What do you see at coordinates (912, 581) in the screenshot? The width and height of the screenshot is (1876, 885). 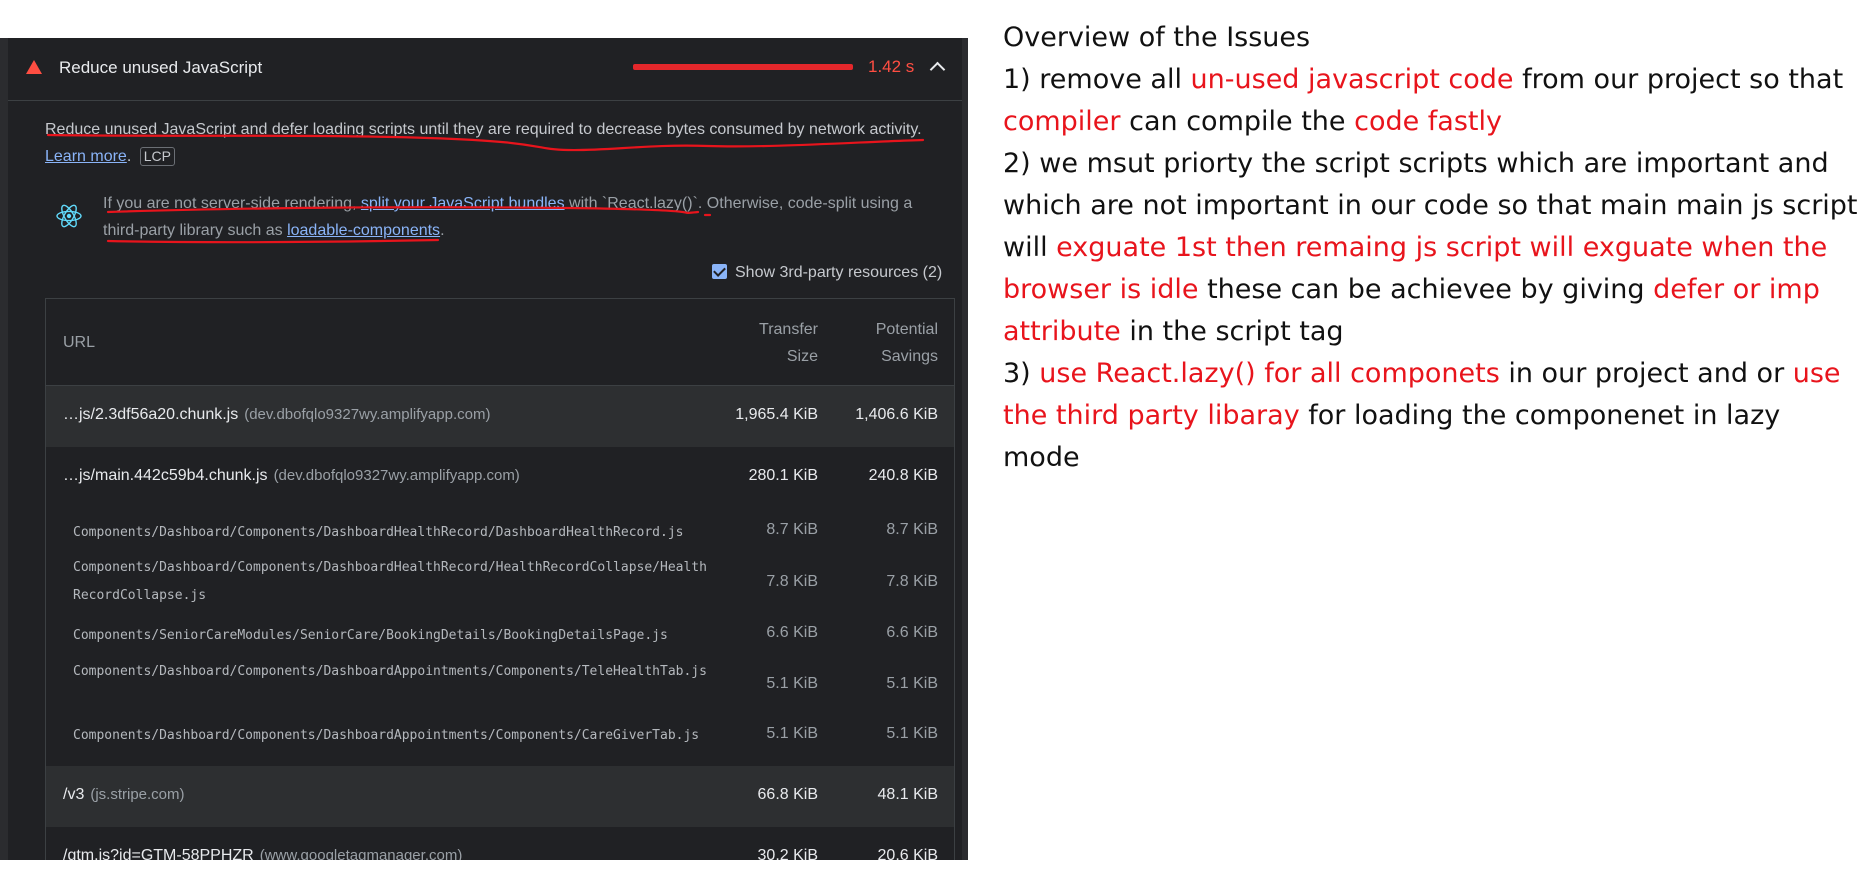 I see `subitem-potential-savings: 7.8 KiB` at bounding box center [912, 581].